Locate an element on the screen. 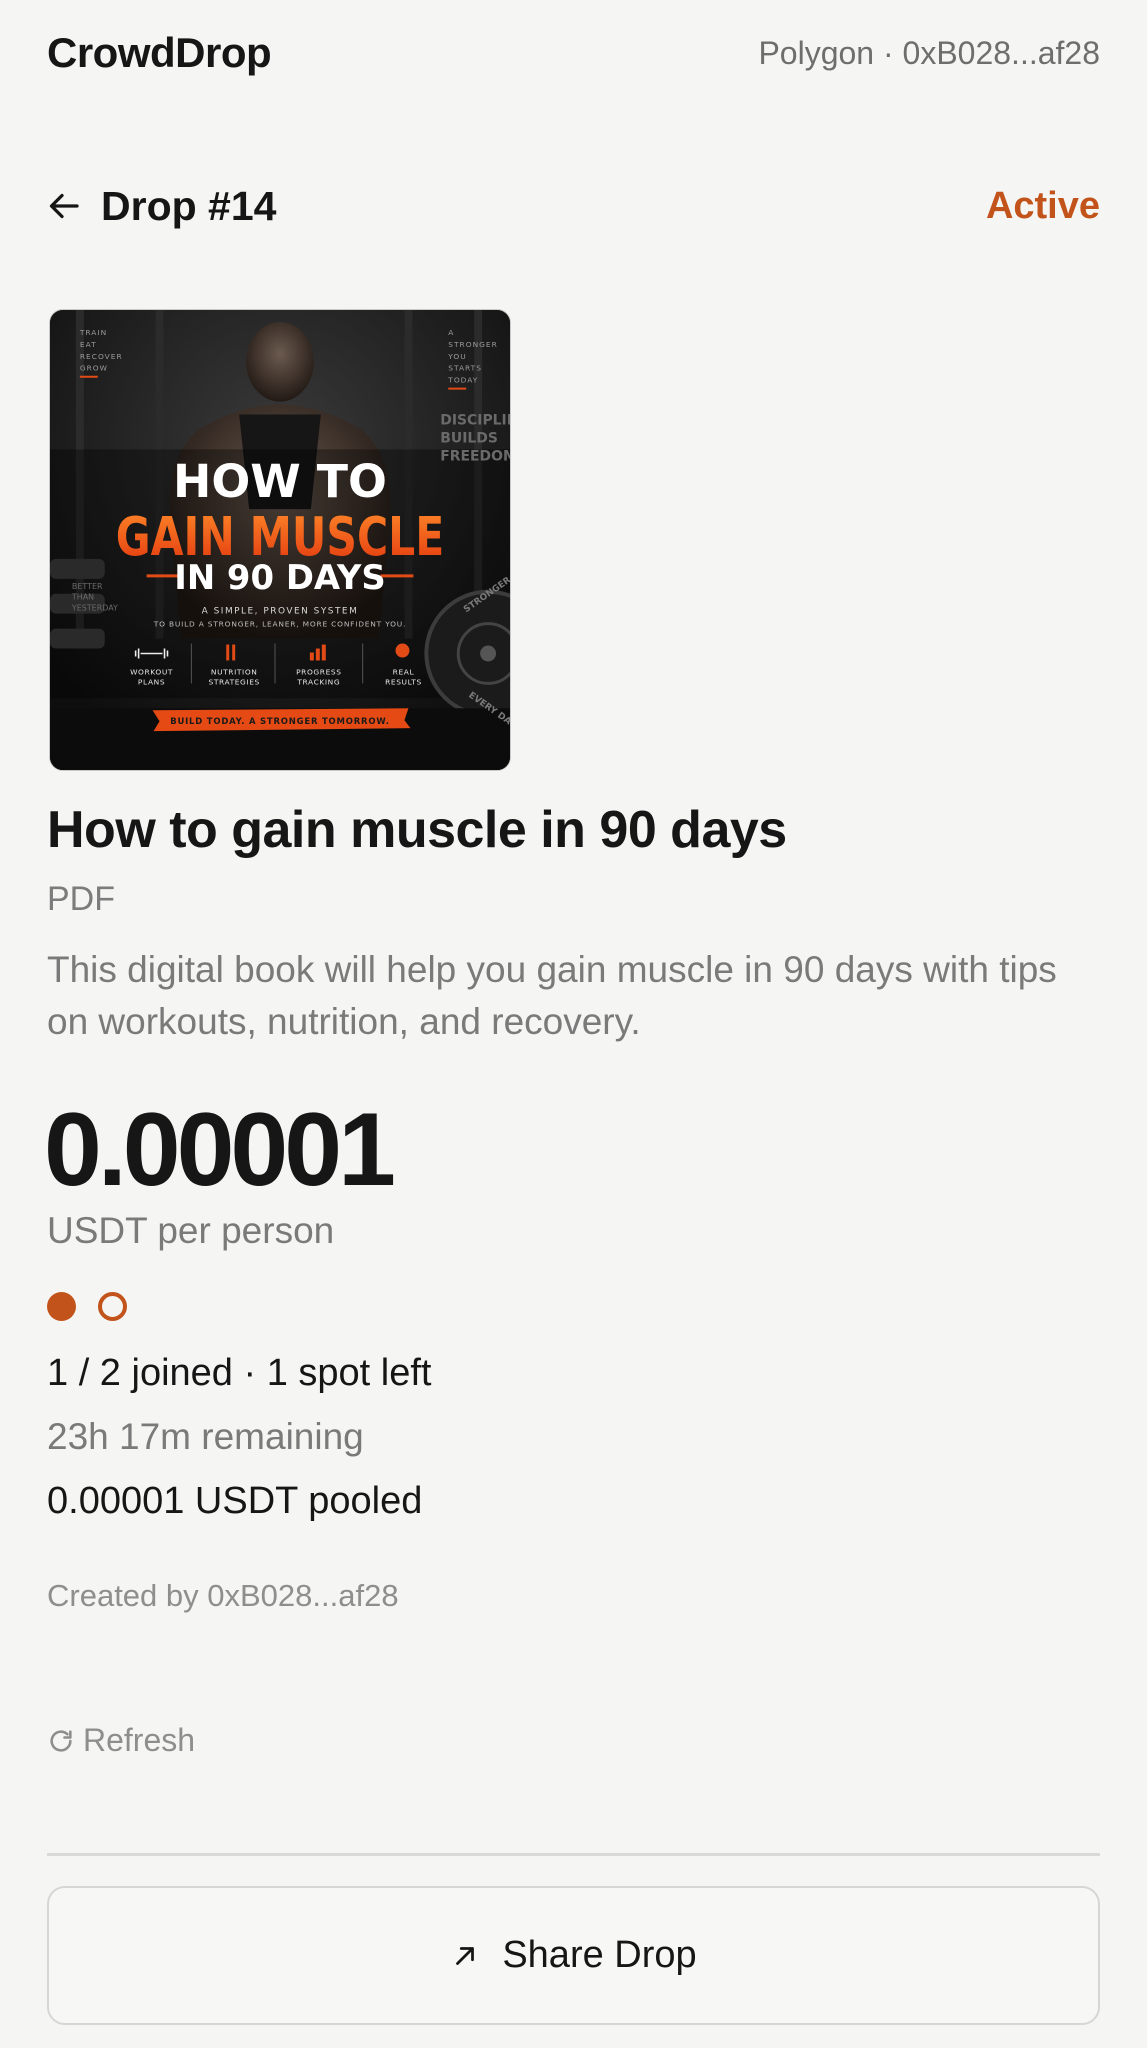 The height and width of the screenshot is (2048, 1147). back-button: Drop #14 is located at coordinates (161, 206).